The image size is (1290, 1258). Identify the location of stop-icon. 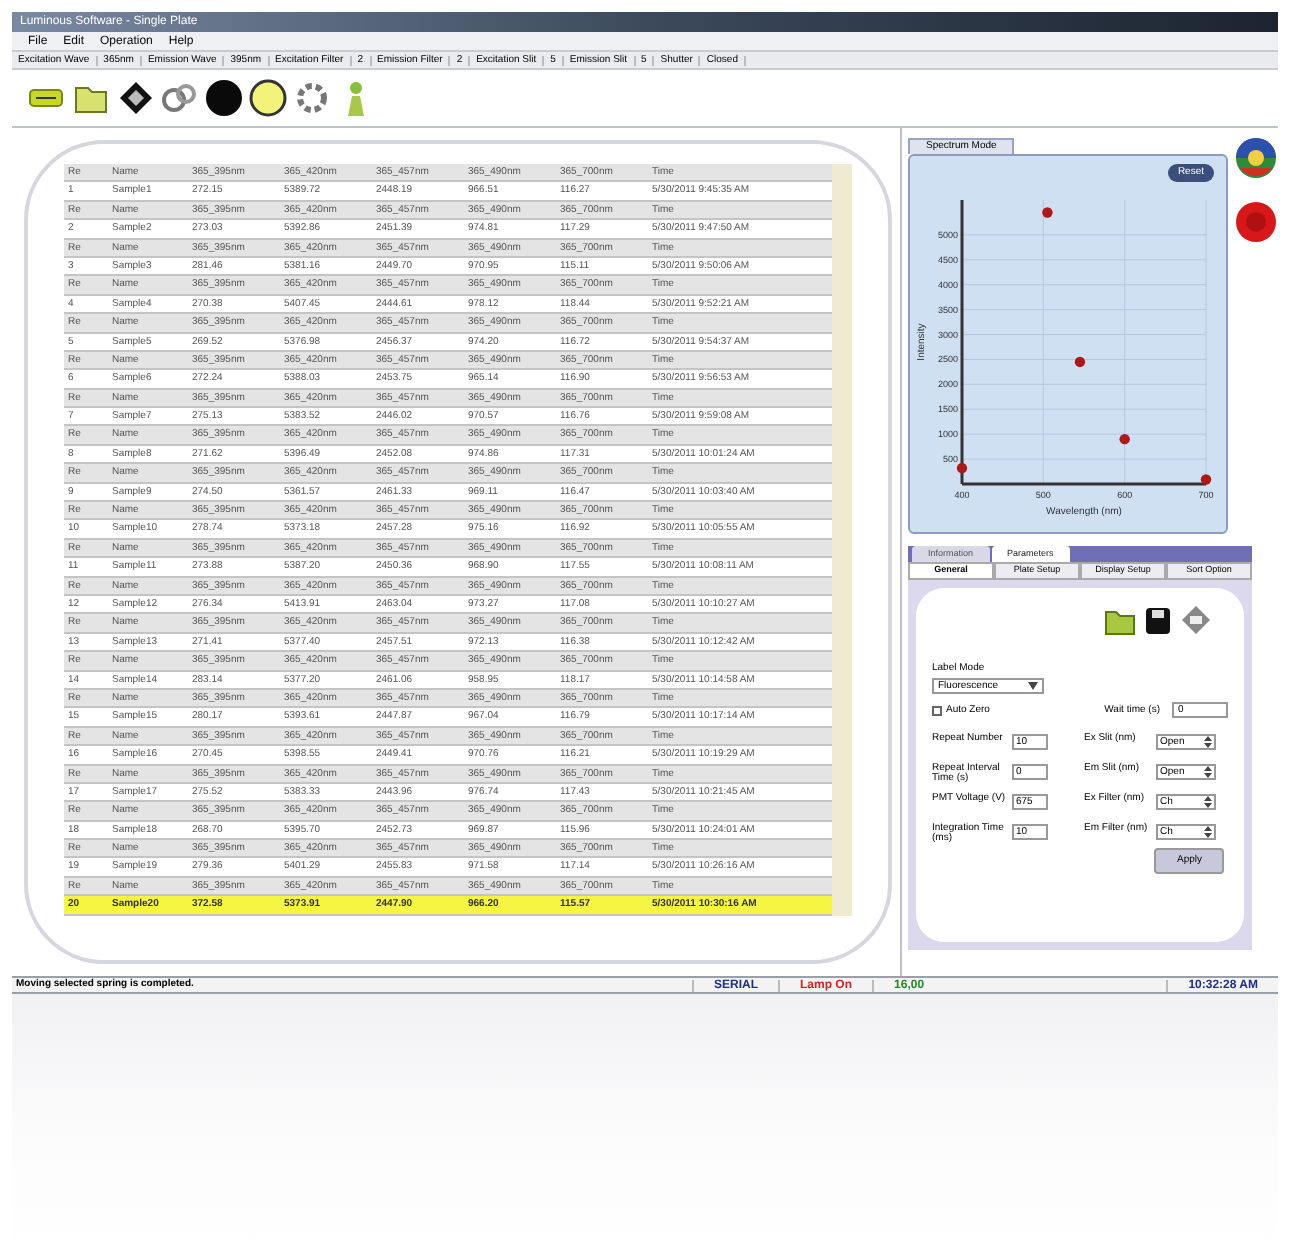
(1256, 222).